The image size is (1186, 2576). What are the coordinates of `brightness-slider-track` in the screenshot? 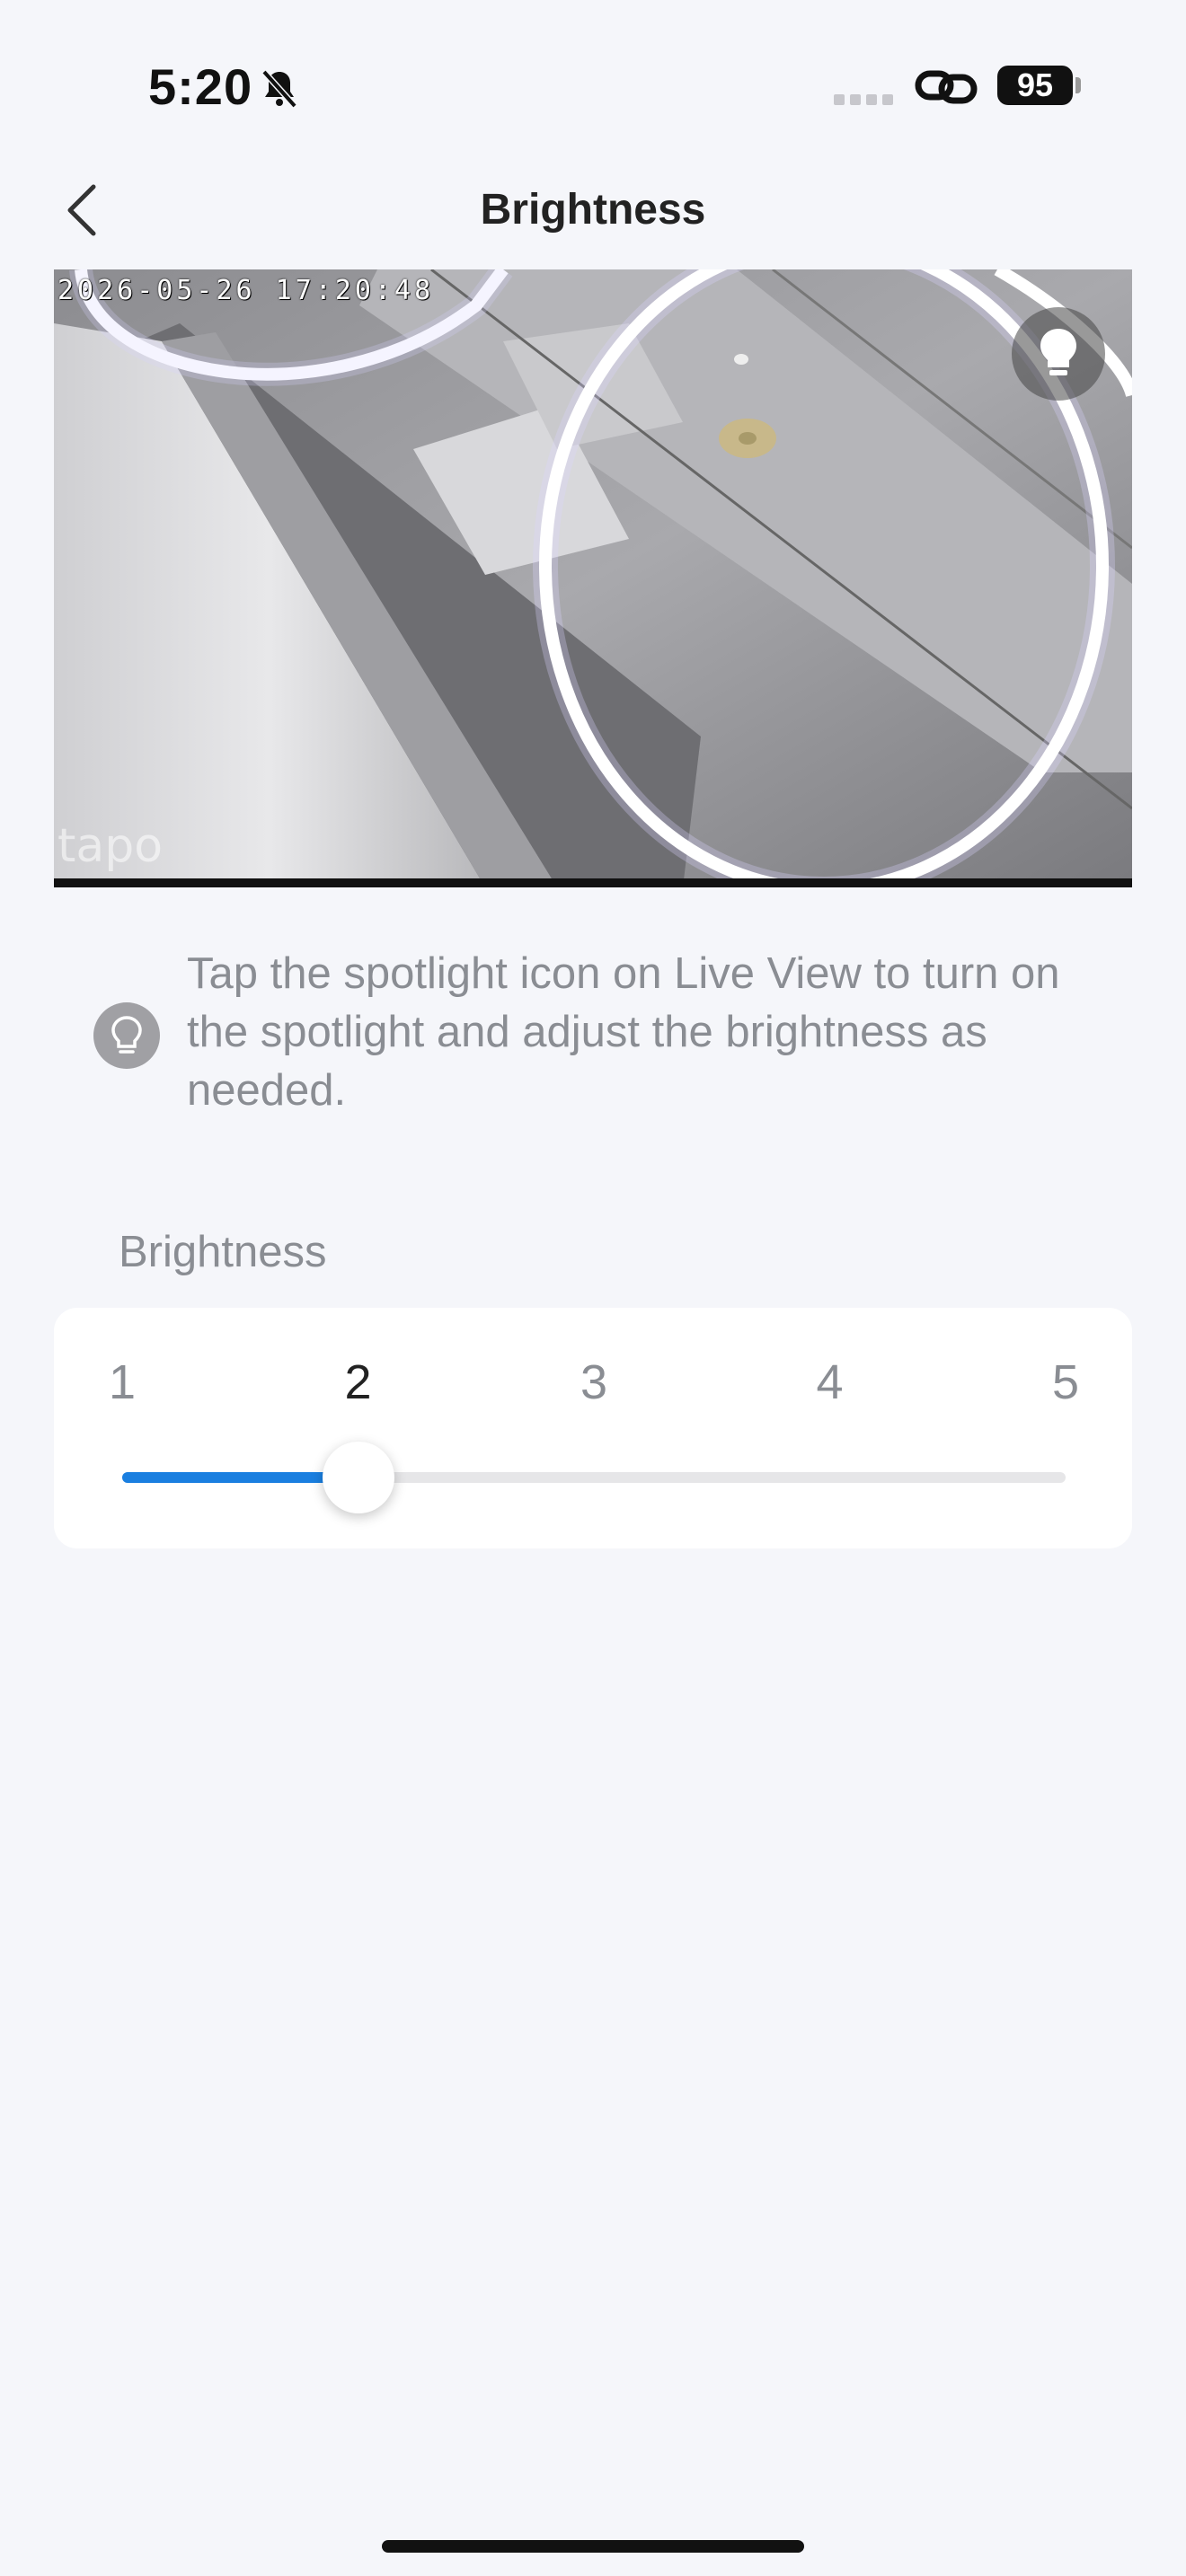 It's located at (594, 1477).